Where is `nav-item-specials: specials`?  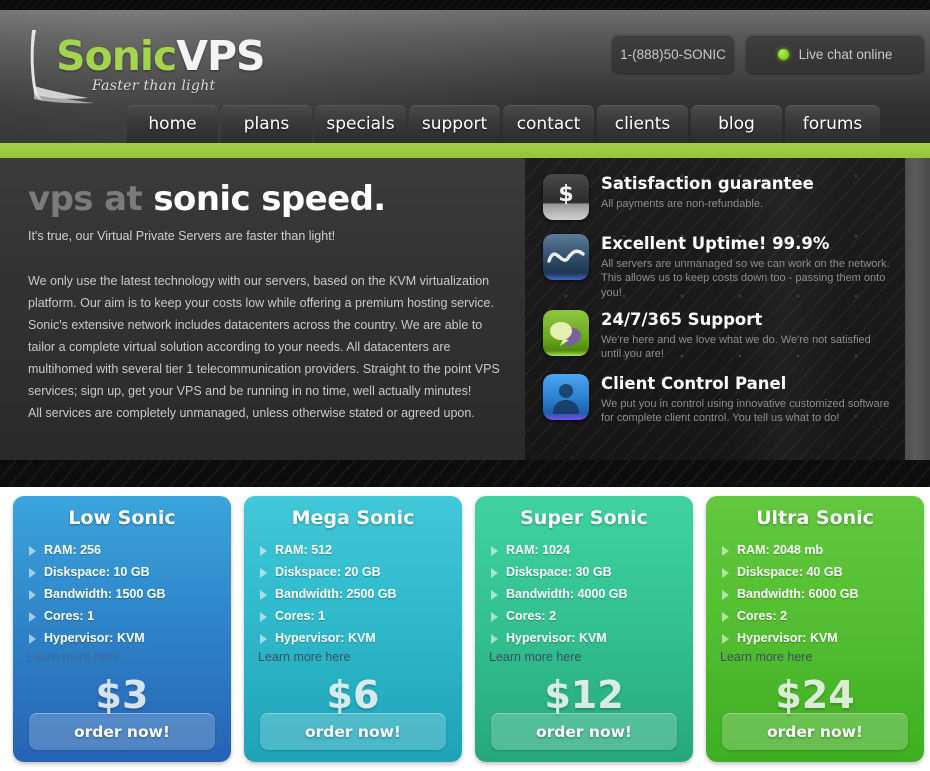 nav-item-specials: specials is located at coordinates (360, 124).